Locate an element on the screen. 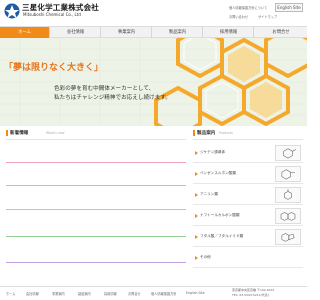 This screenshot has width=320, height=300. products-title-en: Products is located at coordinates (226, 133).